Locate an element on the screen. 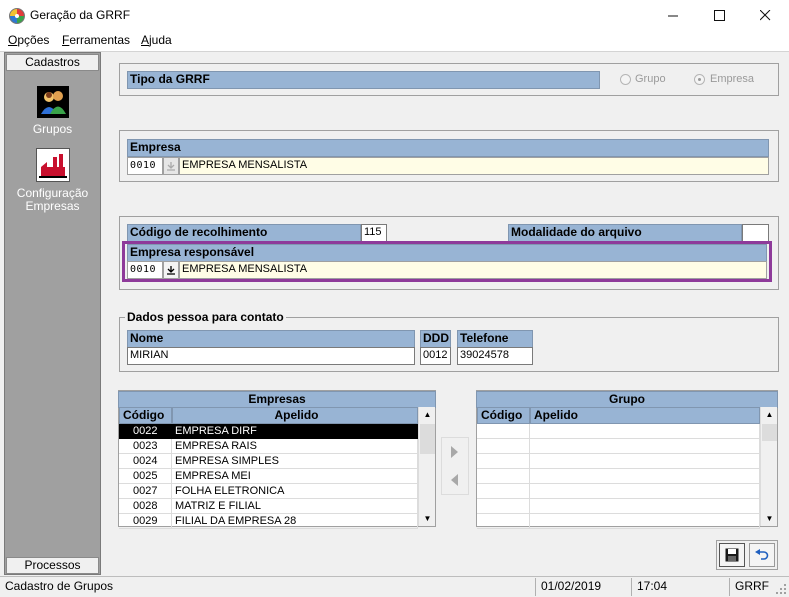 Image resolution: width=789 pixels, height=597 pixels. menu-ferramentas: Ferramentas is located at coordinates (96, 40).